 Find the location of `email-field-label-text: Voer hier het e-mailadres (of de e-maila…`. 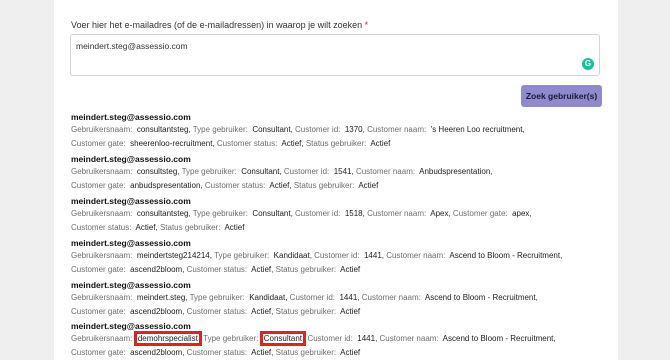

email-field-label-text: Voer hier het e-mailadres (of de e-maila… is located at coordinates (217, 25).